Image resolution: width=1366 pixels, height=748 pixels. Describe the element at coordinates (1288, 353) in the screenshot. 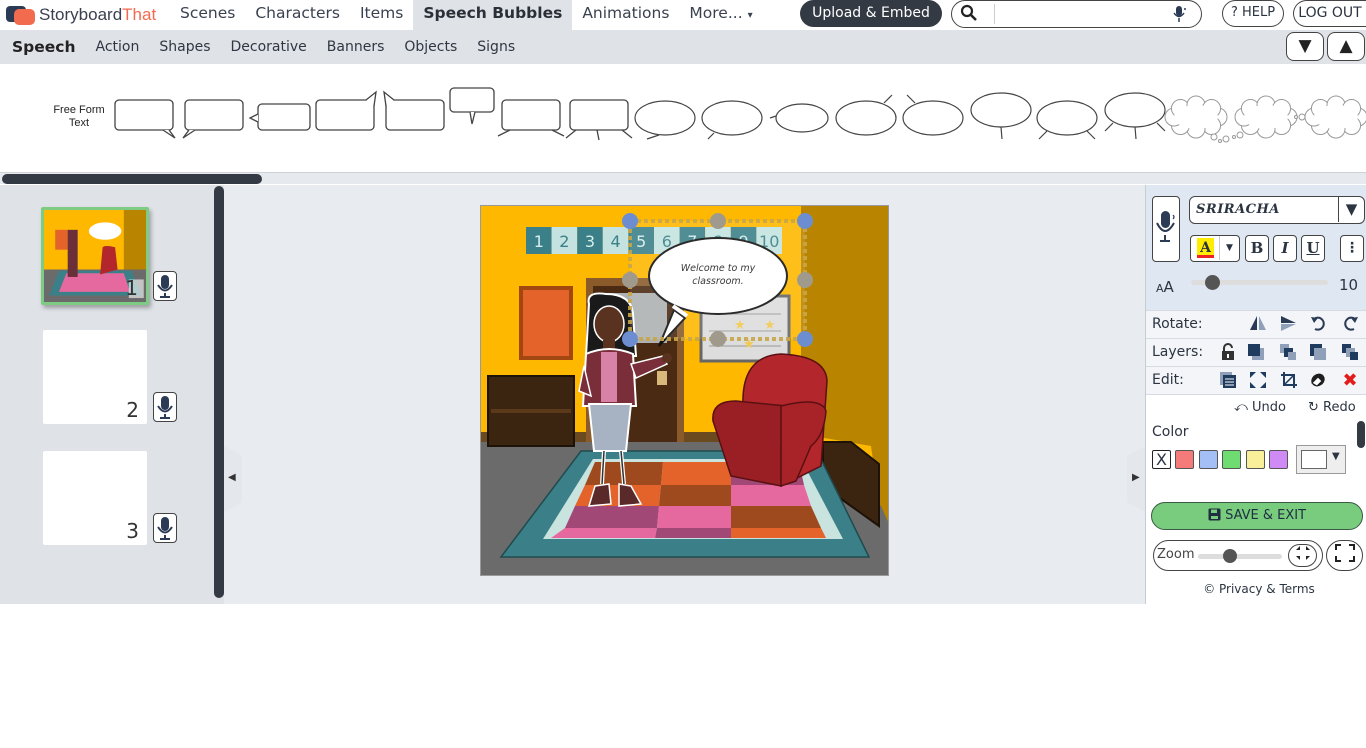

I see `bring-forward-icon` at that location.